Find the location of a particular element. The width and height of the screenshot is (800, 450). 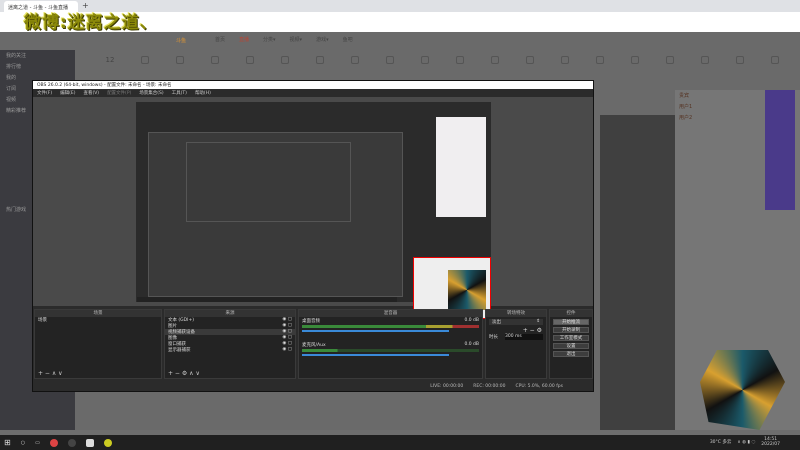

start-recording-button: 开始录制 is located at coordinates (571, 330).